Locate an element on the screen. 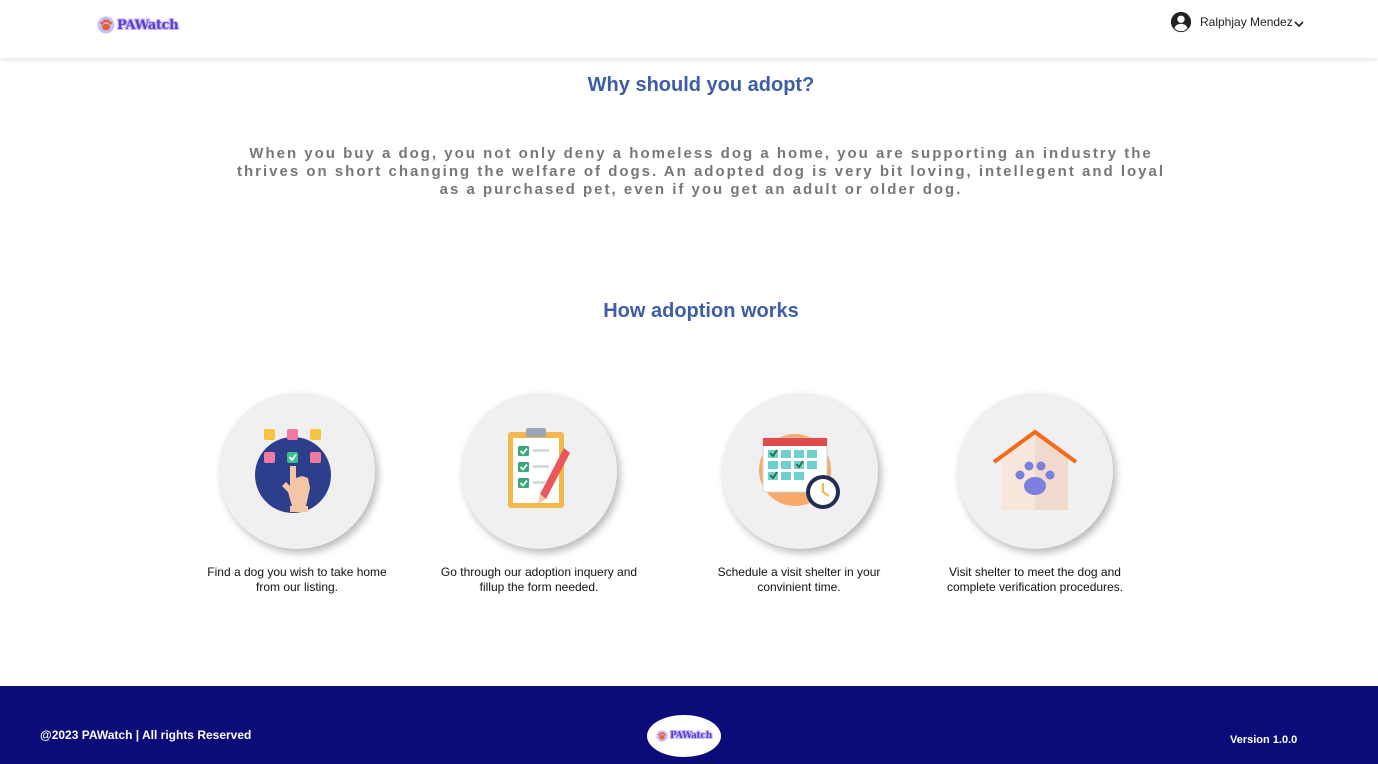 The image size is (1378, 764). footer-logo: PAWatch is located at coordinates (684, 736).